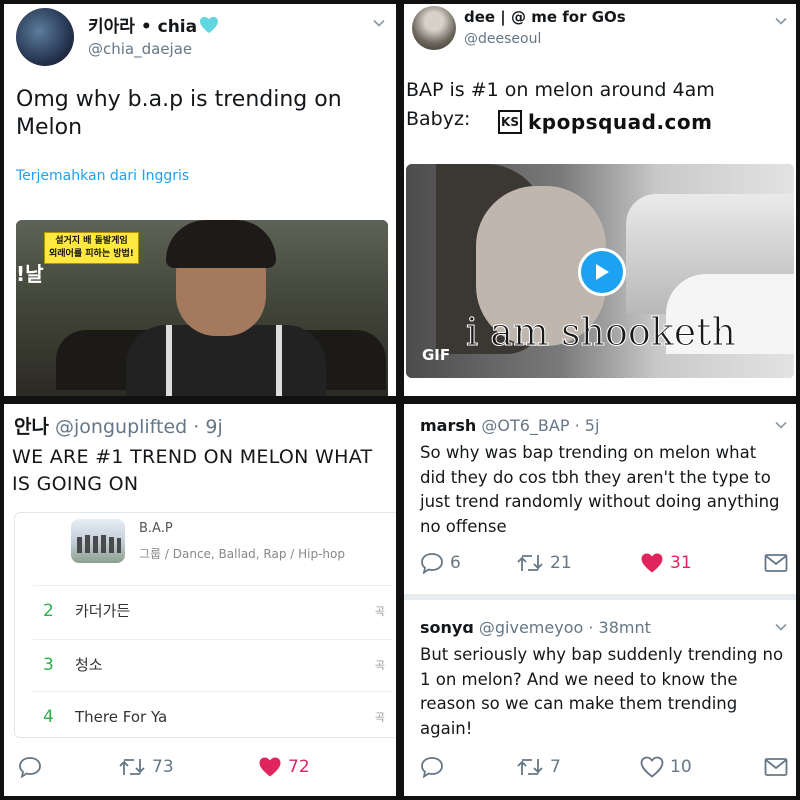 Image resolution: width=800 pixels, height=800 pixels. Describe the element at coordinates (681, 563) in the screenshot. I see `like-count: 31` at that location.